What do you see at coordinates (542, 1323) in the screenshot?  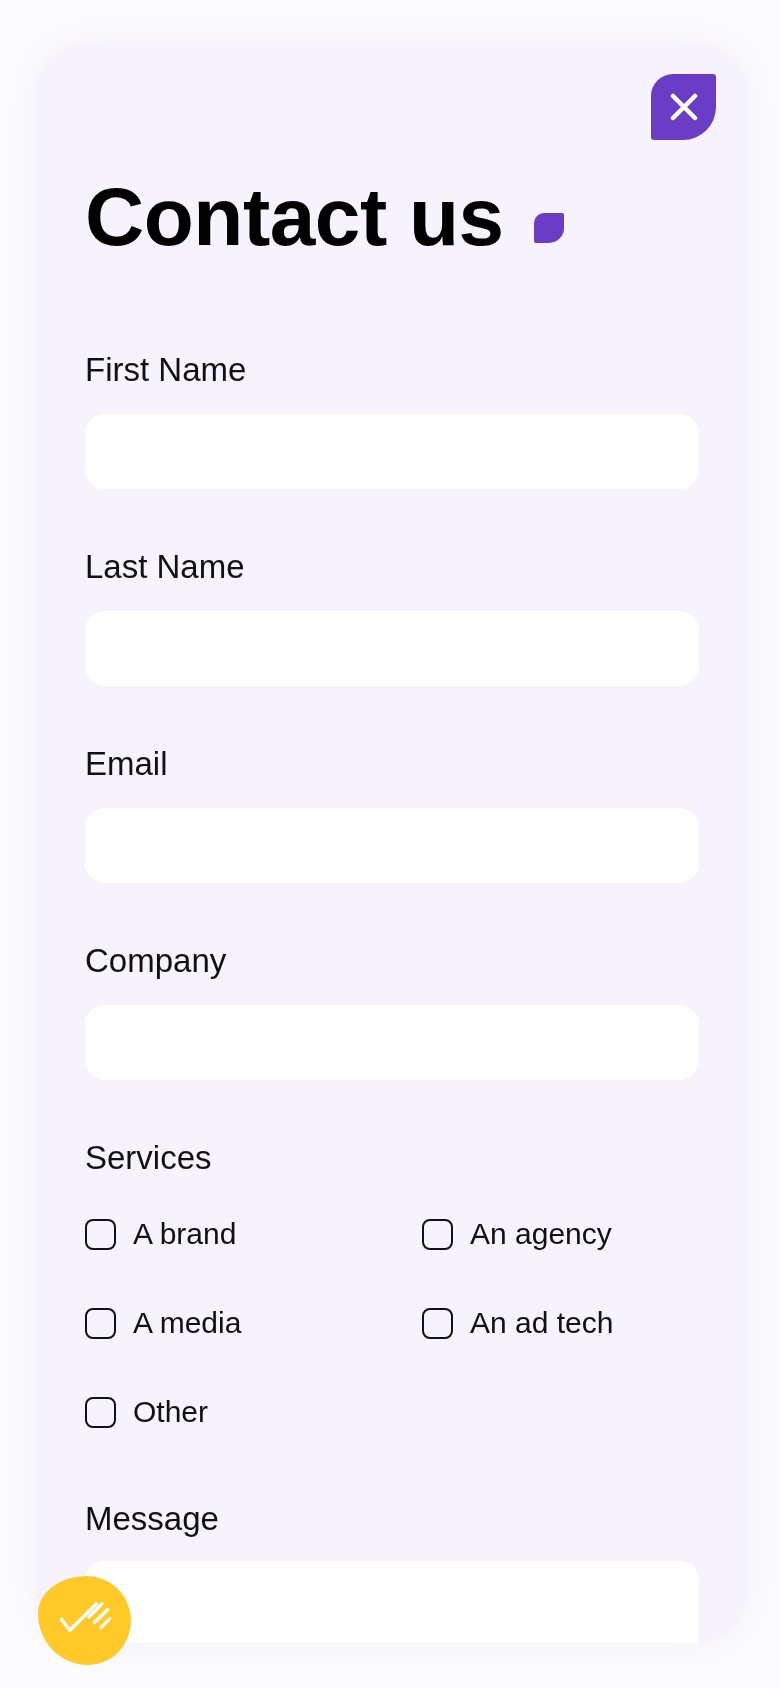 I see `checkbox-label: An ad tech` at bounding box center [542, 1323].